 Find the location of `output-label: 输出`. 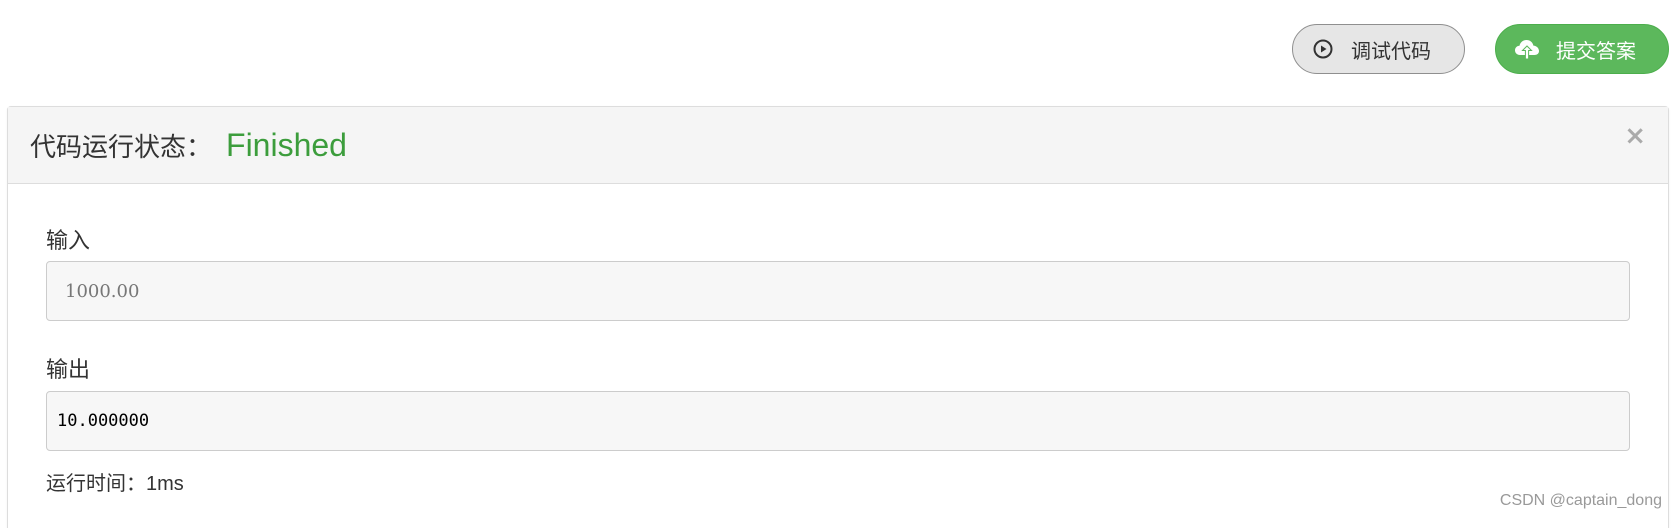

output-label: 输出 is located at coordinates (68, 370).